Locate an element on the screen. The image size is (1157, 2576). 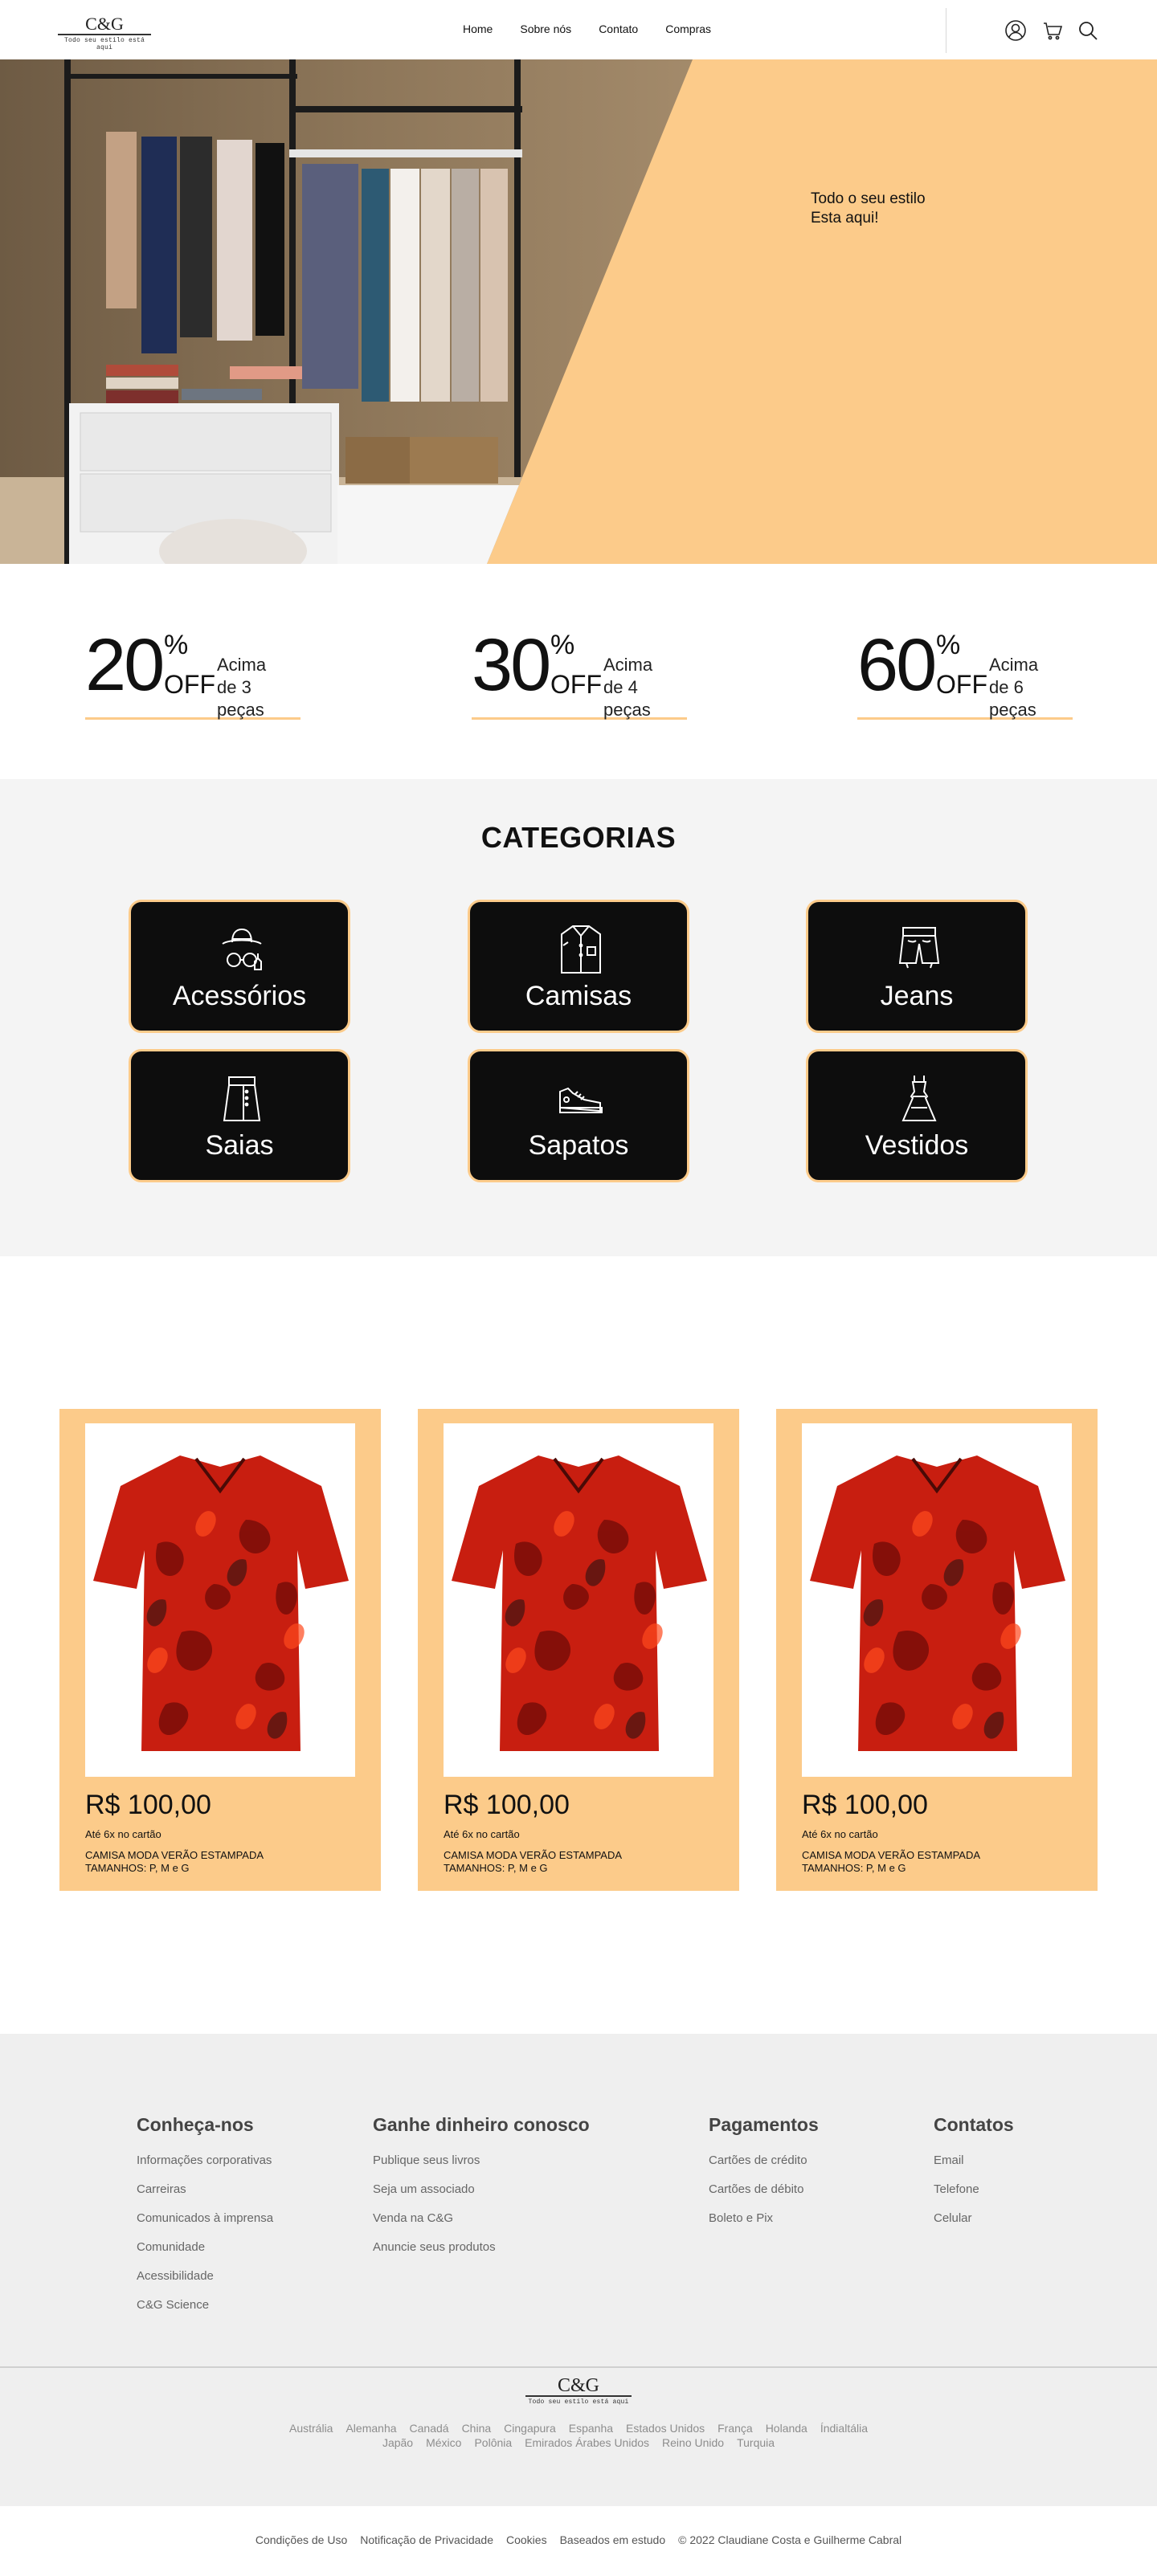
country-link: China is located at coordinates (477, 2428).